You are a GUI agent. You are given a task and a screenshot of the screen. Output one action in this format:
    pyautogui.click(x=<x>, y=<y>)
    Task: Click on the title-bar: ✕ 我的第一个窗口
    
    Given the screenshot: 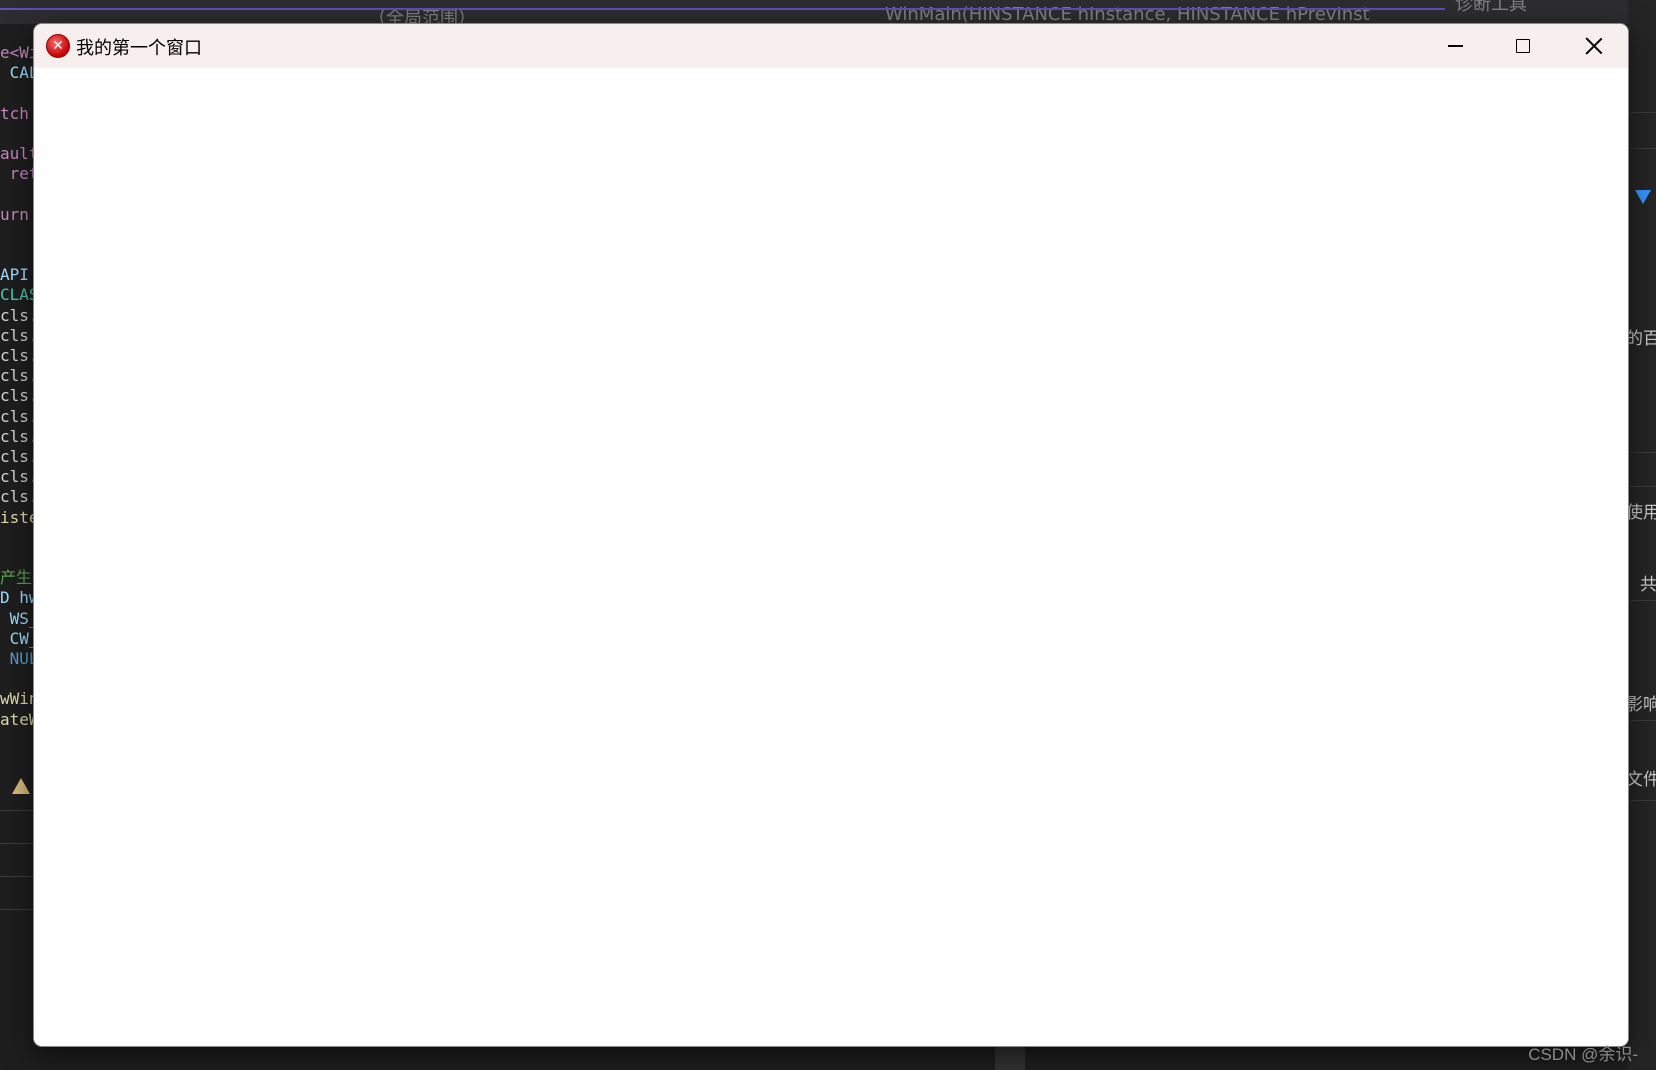 What is the action you would take?
    pyautogui.click(x=831, y=46)
    